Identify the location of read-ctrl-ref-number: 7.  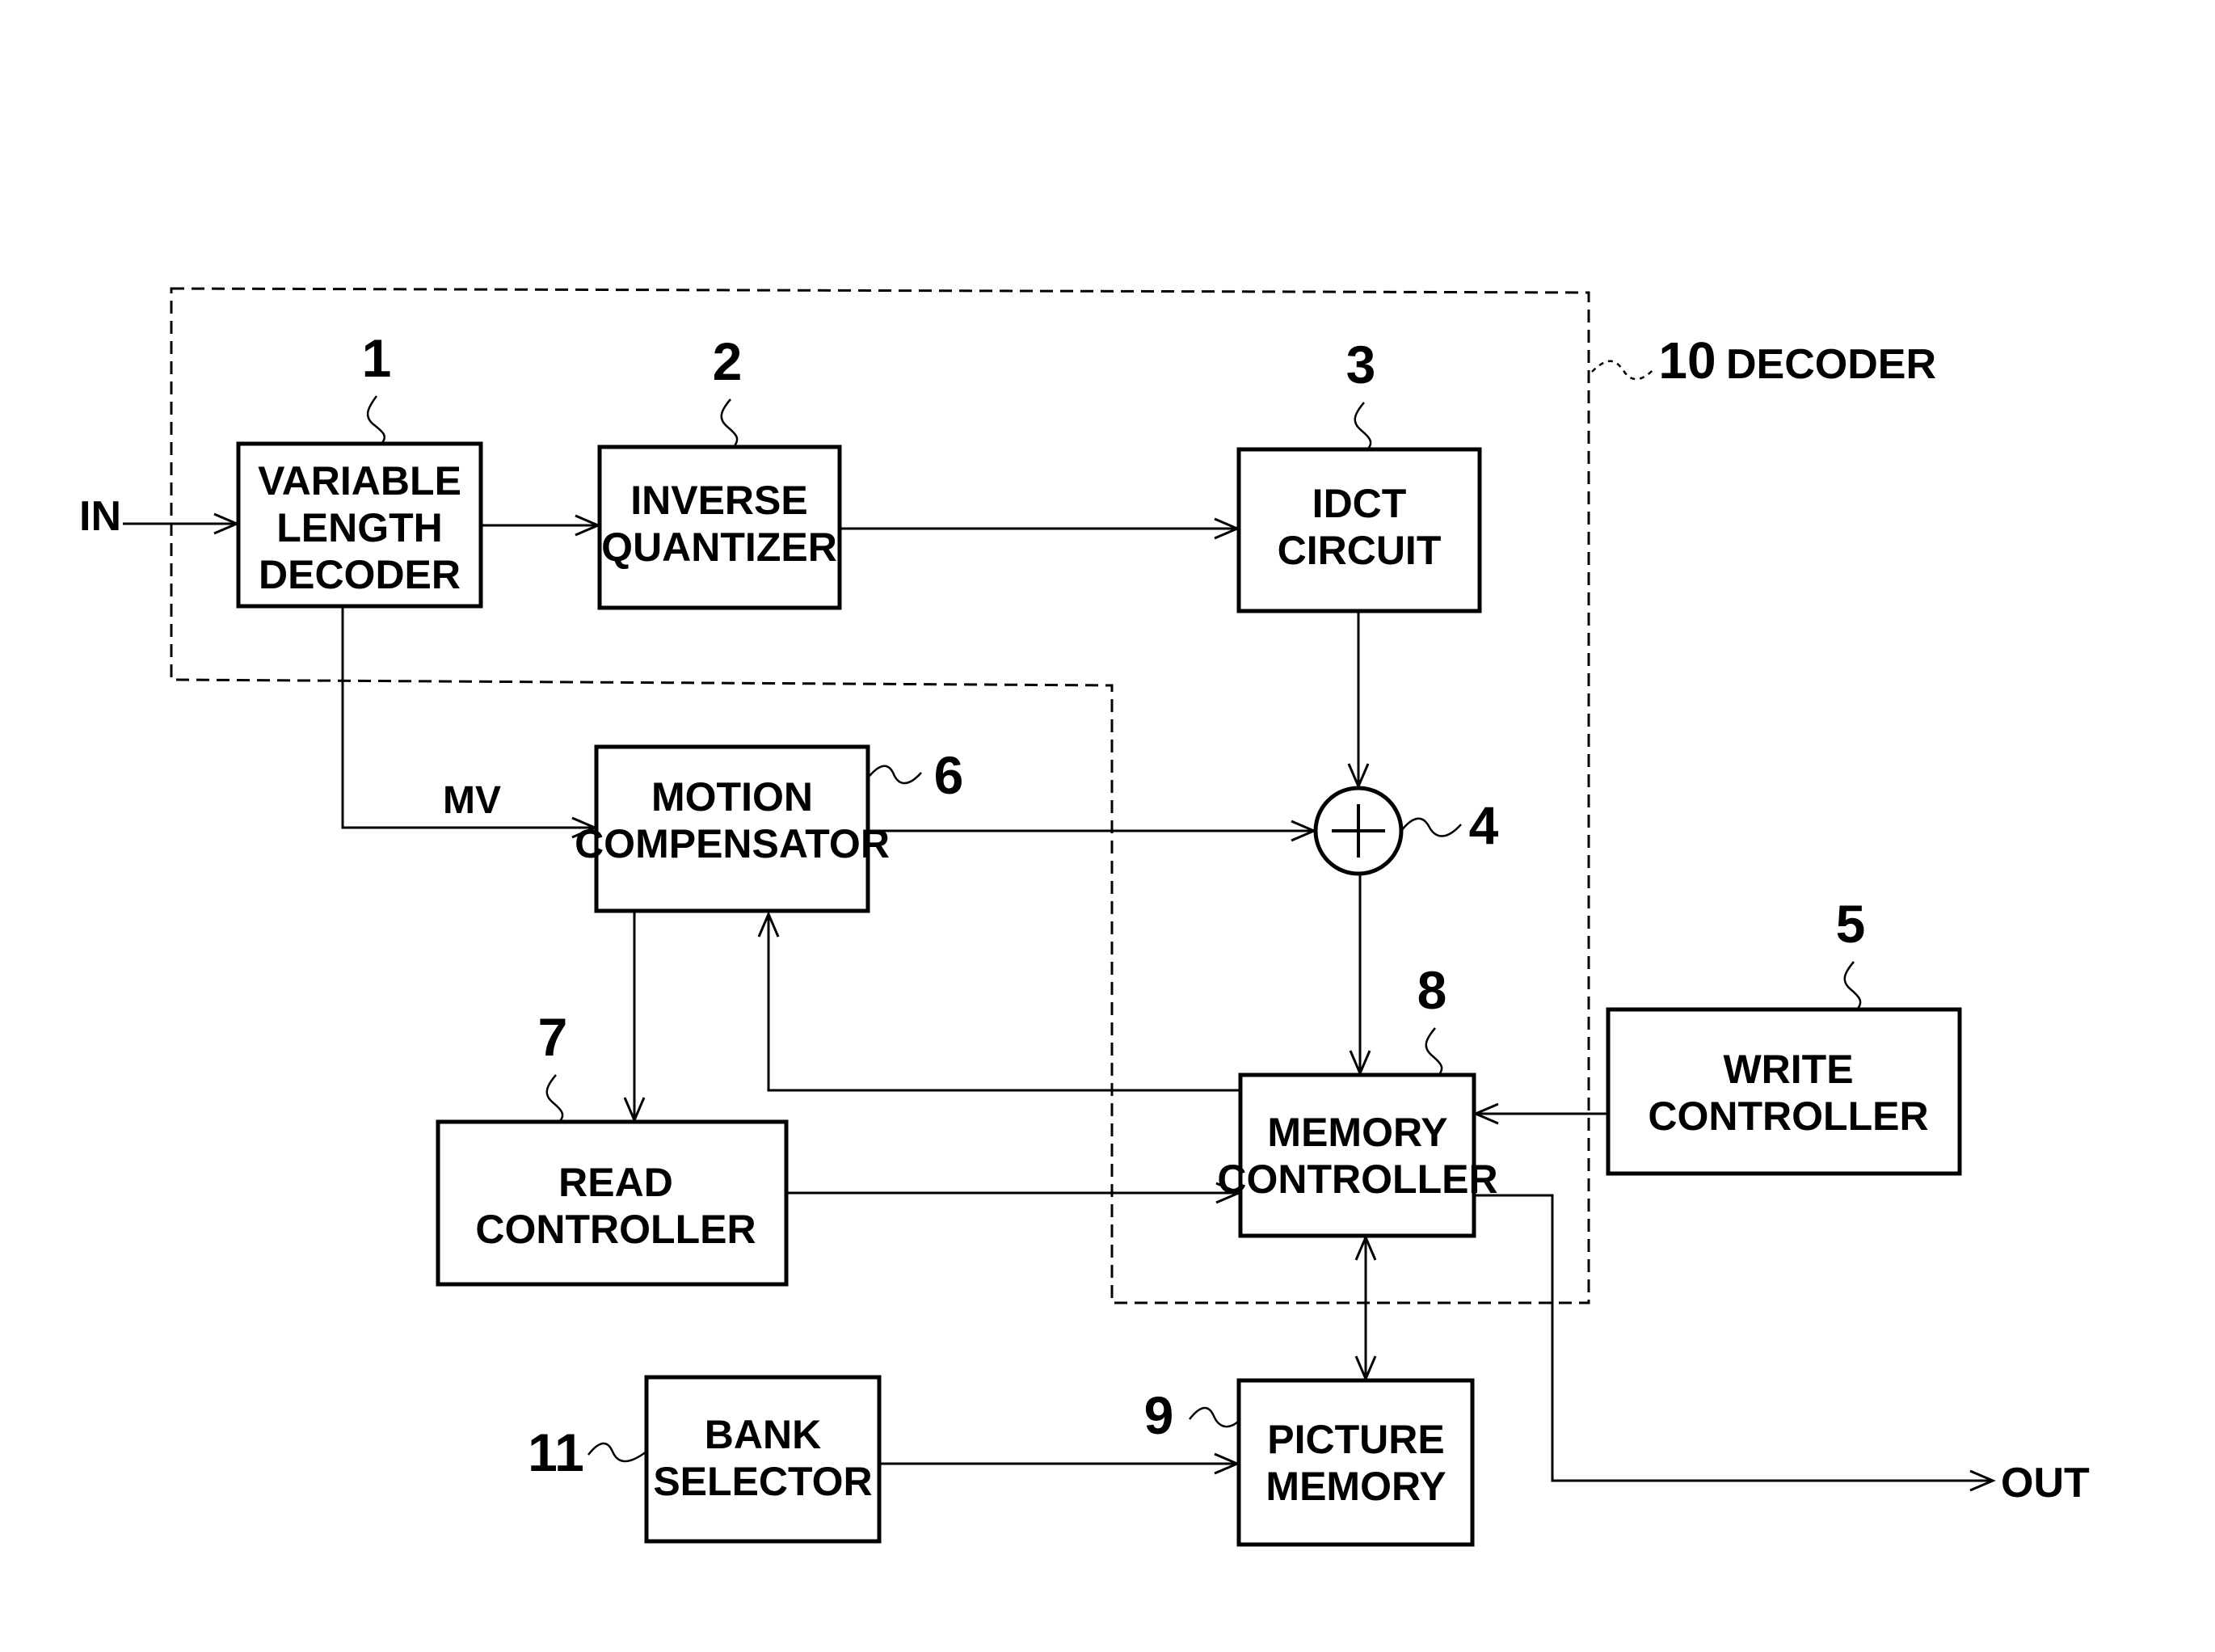
(553, 1037).